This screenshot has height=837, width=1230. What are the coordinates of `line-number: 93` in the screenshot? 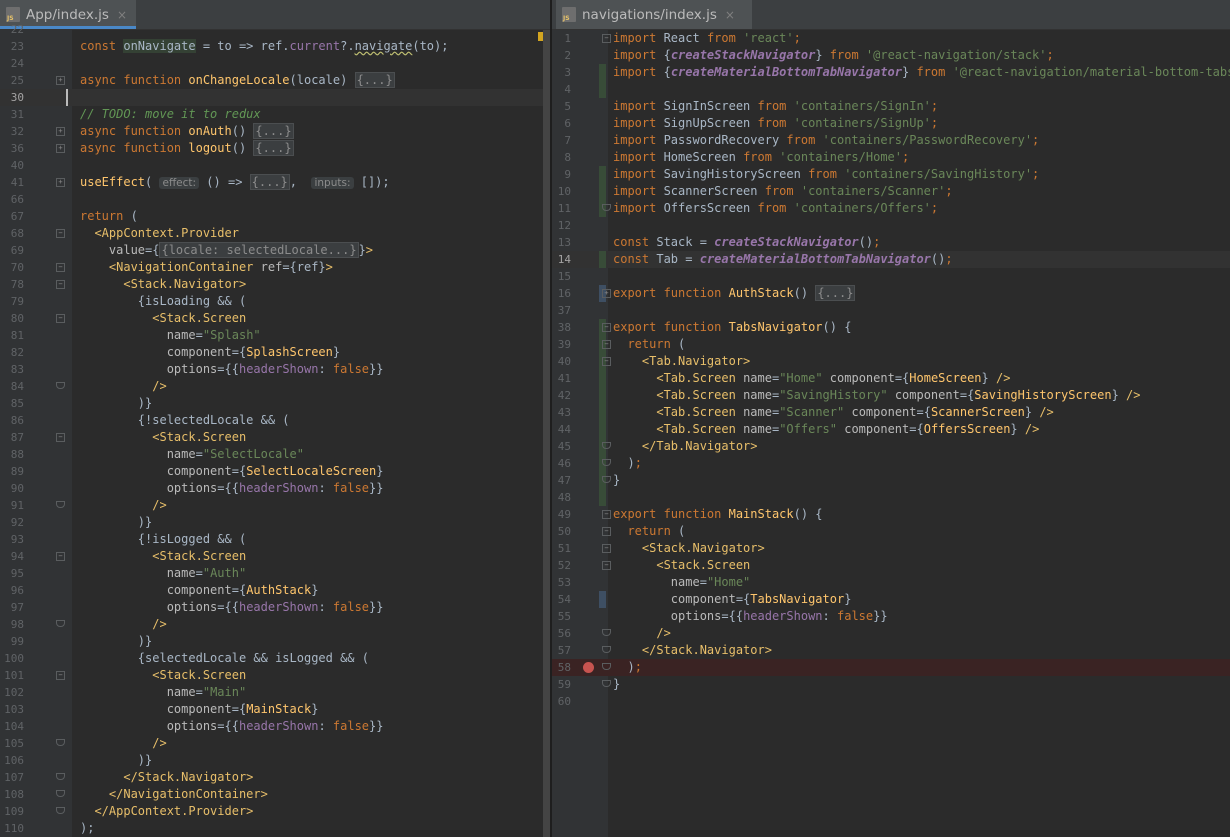 It's located at (12, 539).